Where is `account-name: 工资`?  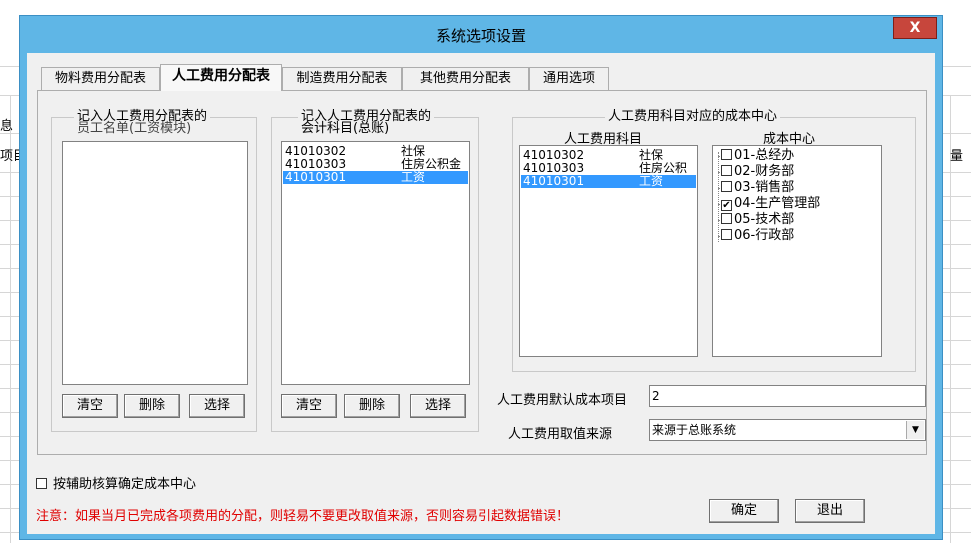
account-name: 工资 is located at coordinates (413, 177).